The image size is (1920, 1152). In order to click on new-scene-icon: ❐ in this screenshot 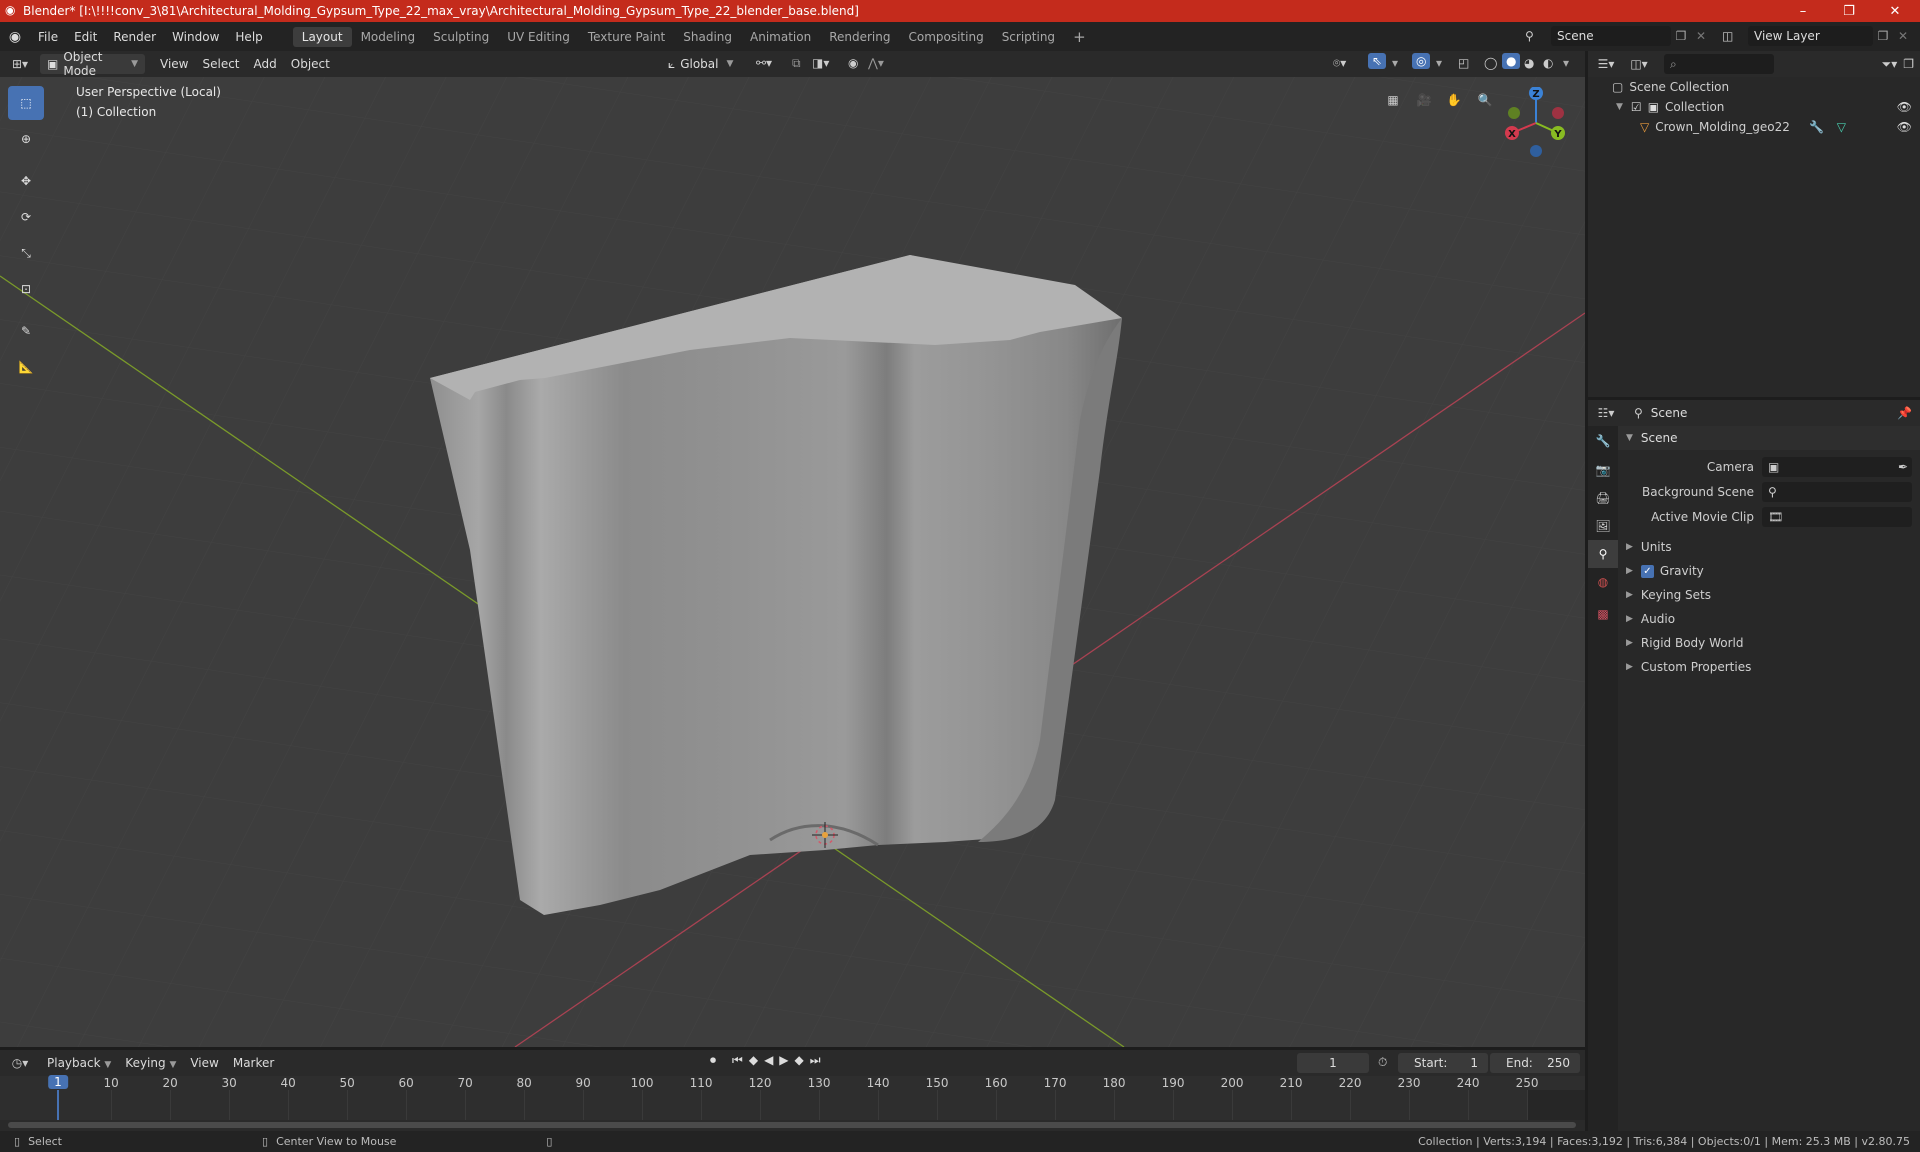, I will do `click(1681, 36)`.